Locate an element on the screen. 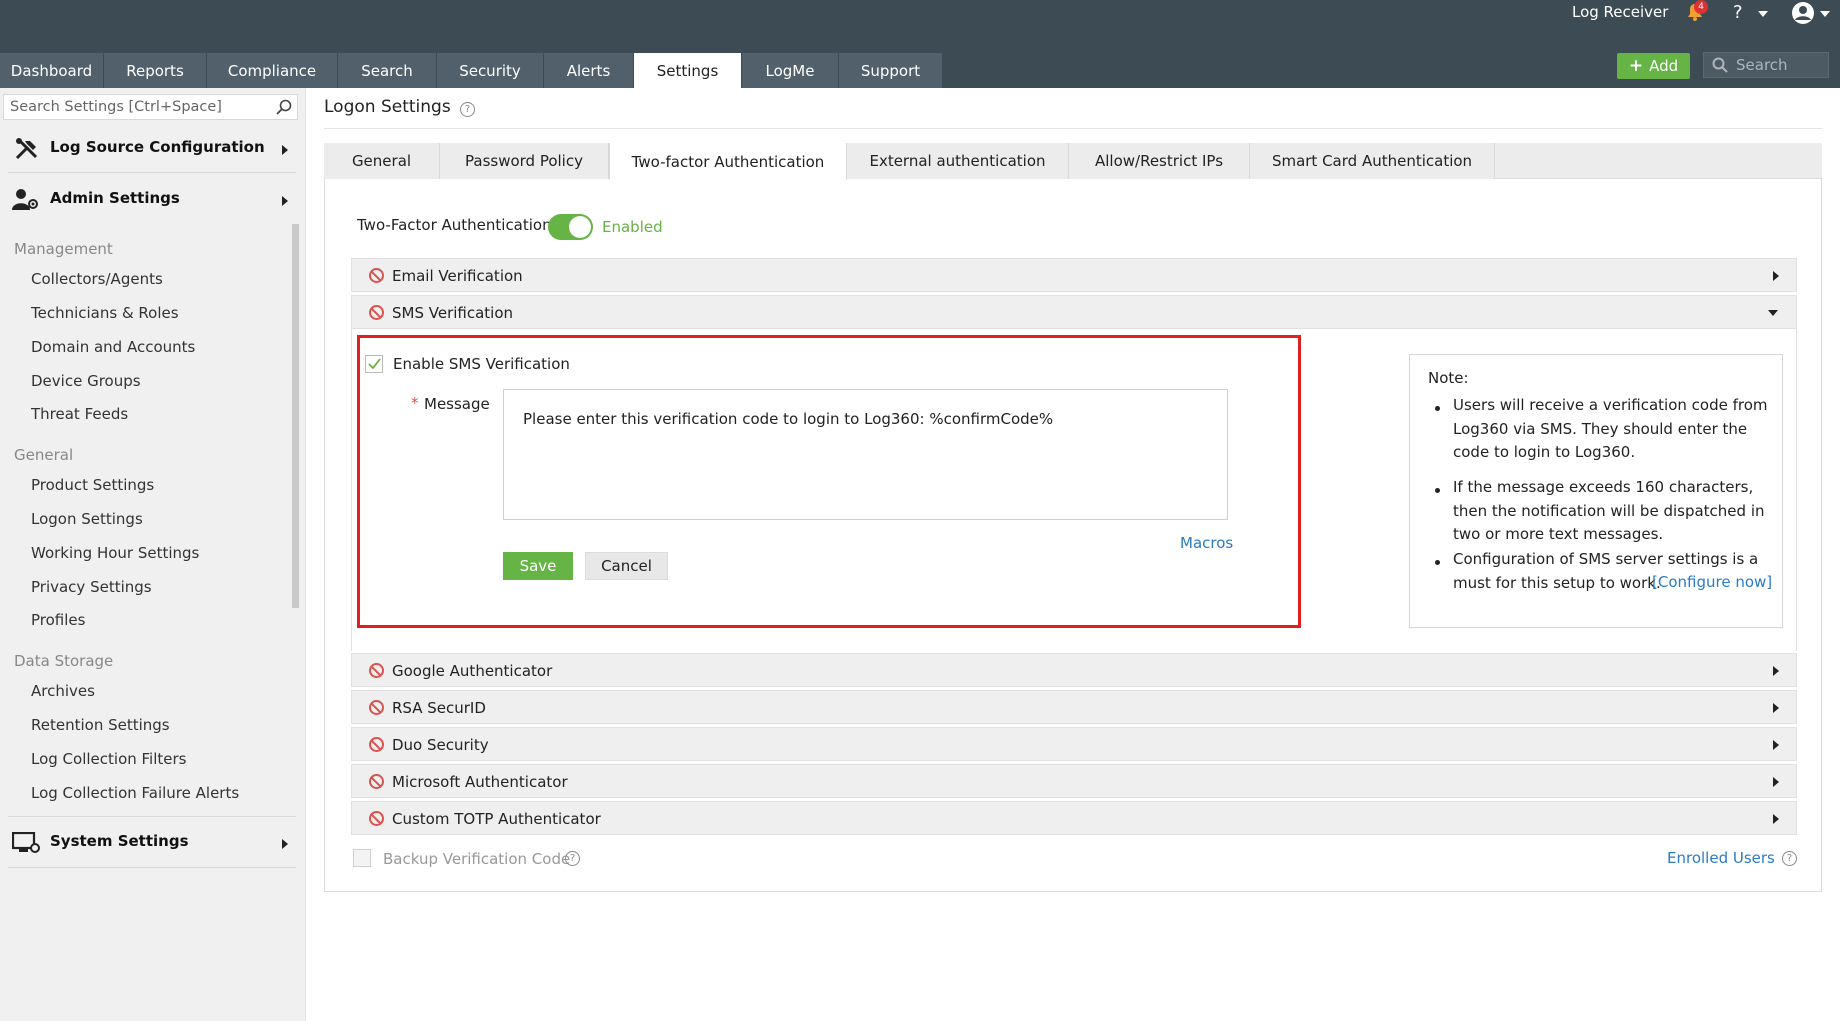  global-search-input: Search is located at coordinates (1766, 65).